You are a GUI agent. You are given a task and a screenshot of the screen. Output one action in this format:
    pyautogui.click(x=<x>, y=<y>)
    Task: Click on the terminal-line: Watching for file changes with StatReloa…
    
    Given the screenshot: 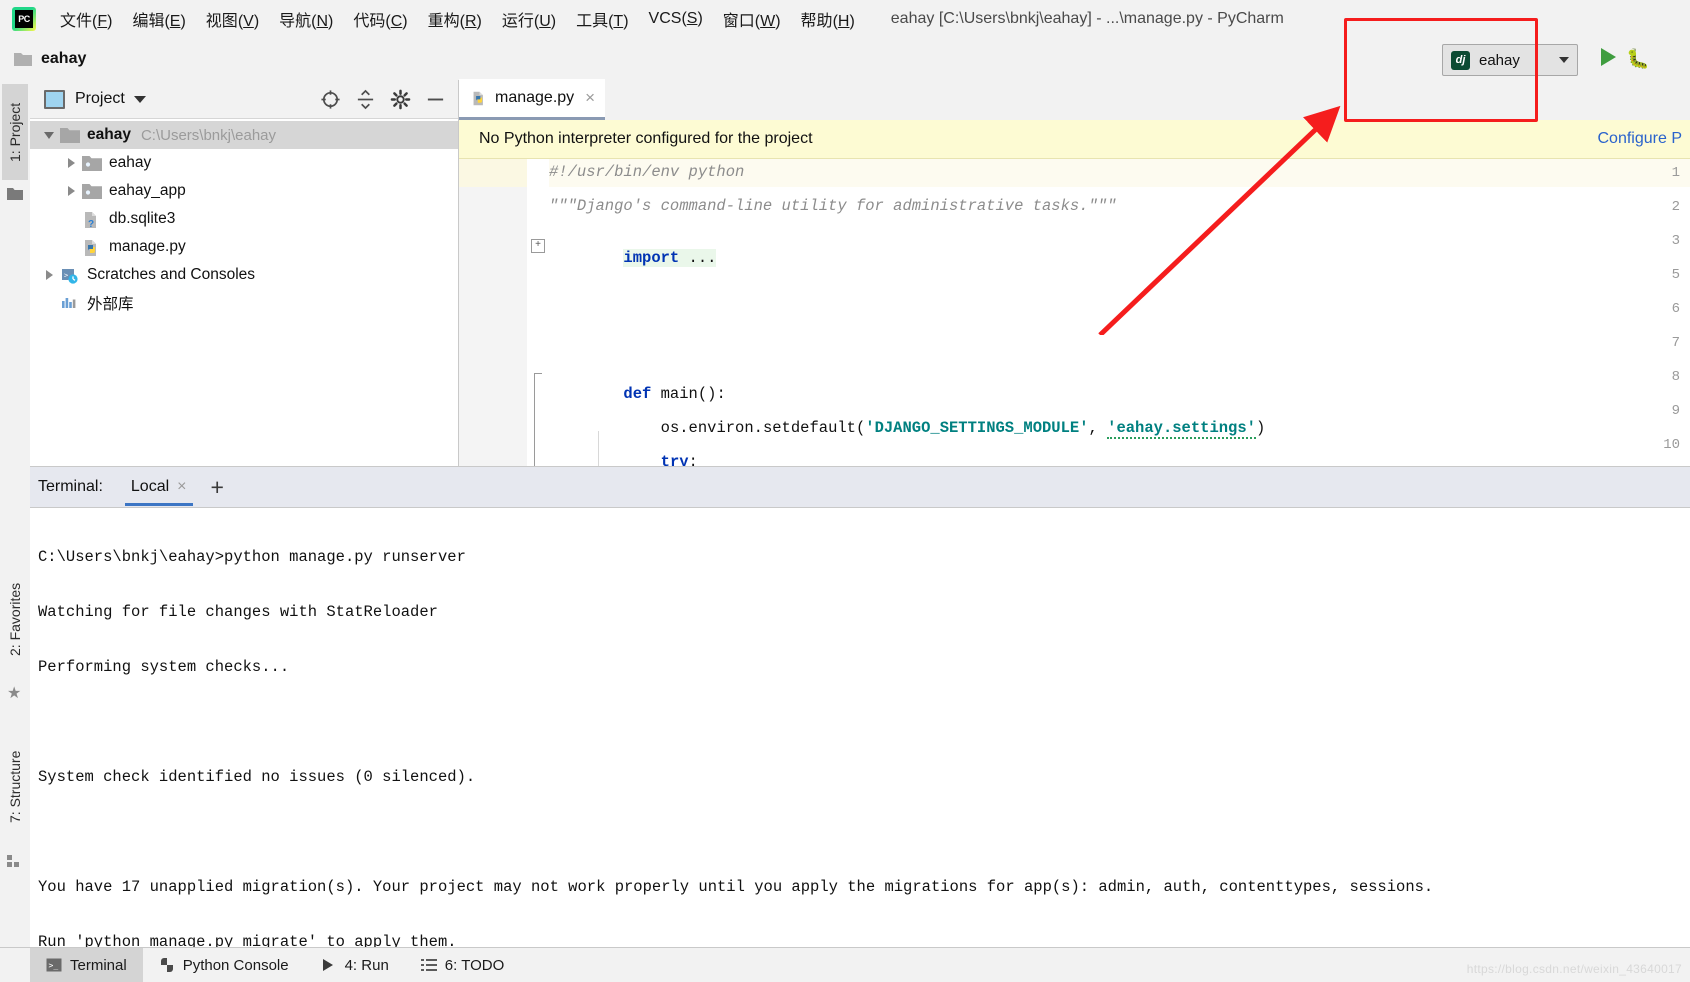 What is the action you would take?
    pyautogui.click(x=238, y=611)
    